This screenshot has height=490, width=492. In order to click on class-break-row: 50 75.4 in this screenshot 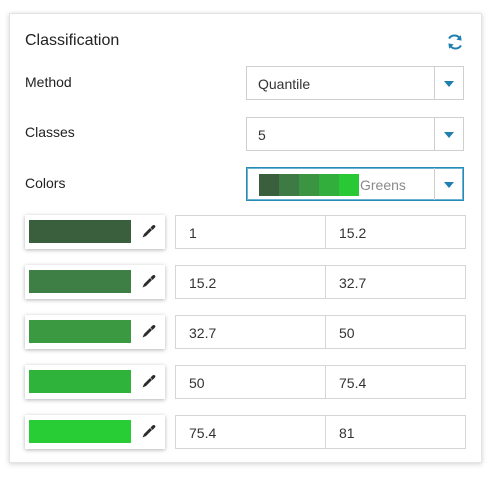, I will do `click(245, 382)`.